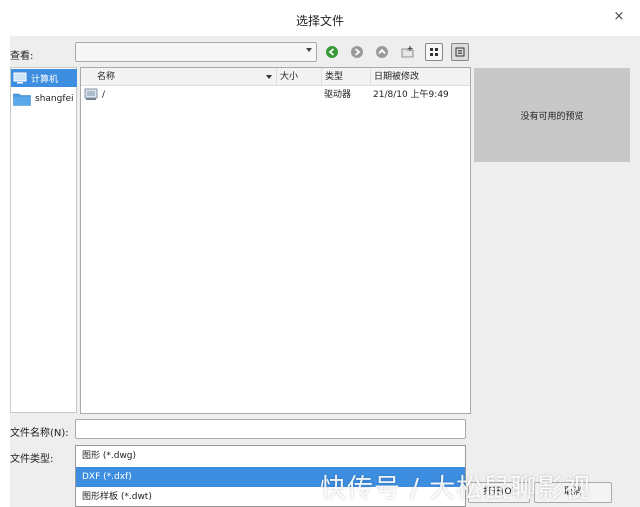 The height and width of the screenshot is (507, 640). I want to click on sidebar-item-label: shangfei, so click(54, 99).